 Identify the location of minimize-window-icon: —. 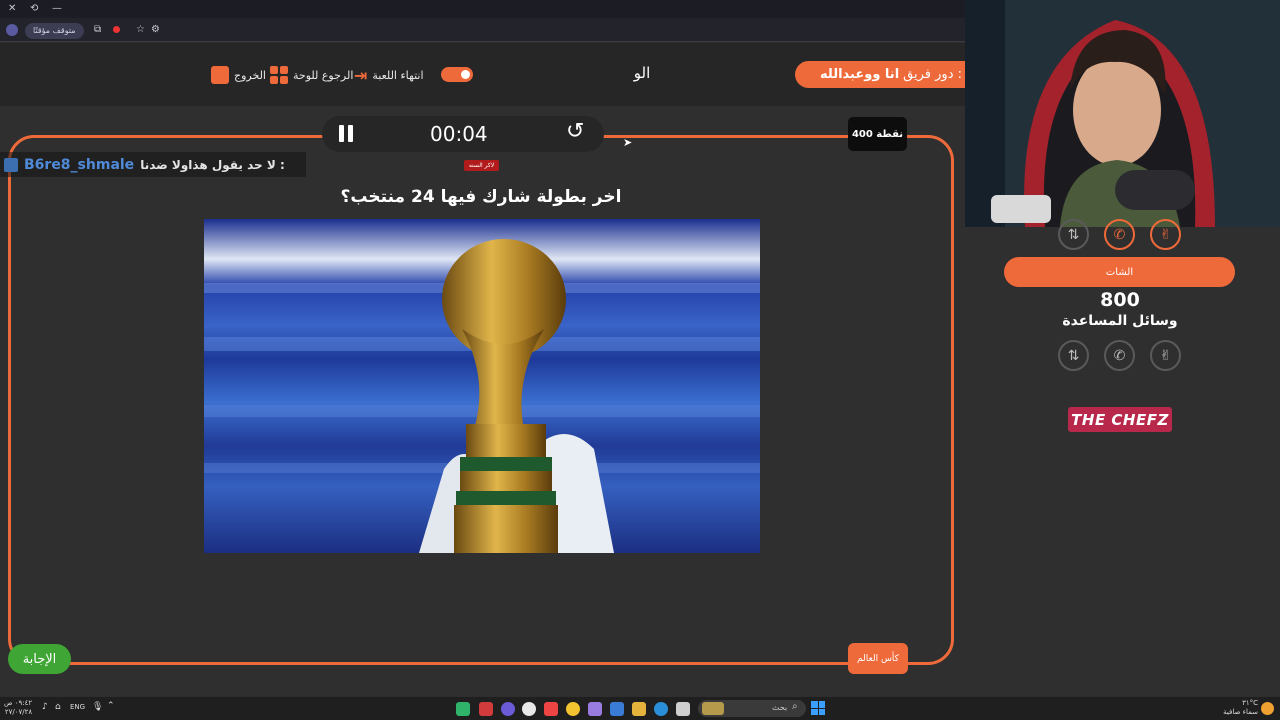
(57, 9).